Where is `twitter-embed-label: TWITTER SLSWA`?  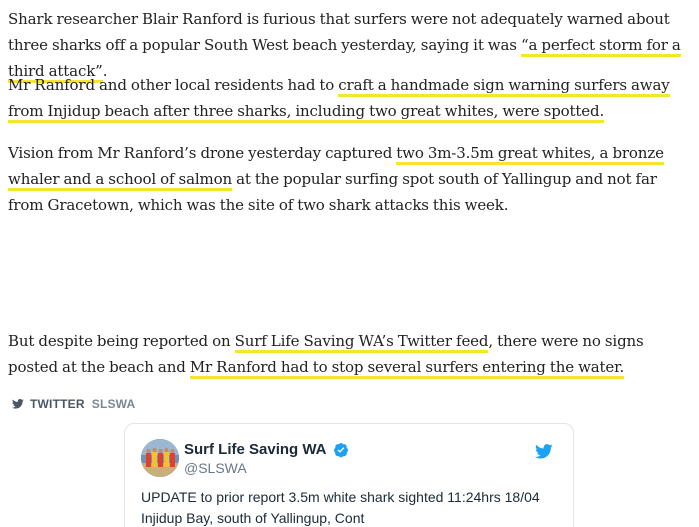 twitter-embed-label: TWITTER SLSWA is located at coordinates (73, 404).